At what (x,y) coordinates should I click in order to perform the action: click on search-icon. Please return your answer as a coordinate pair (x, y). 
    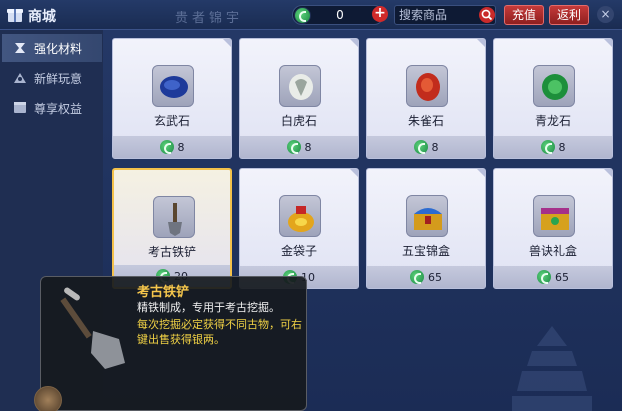
    Looking at the image, I should click on (487, 15).